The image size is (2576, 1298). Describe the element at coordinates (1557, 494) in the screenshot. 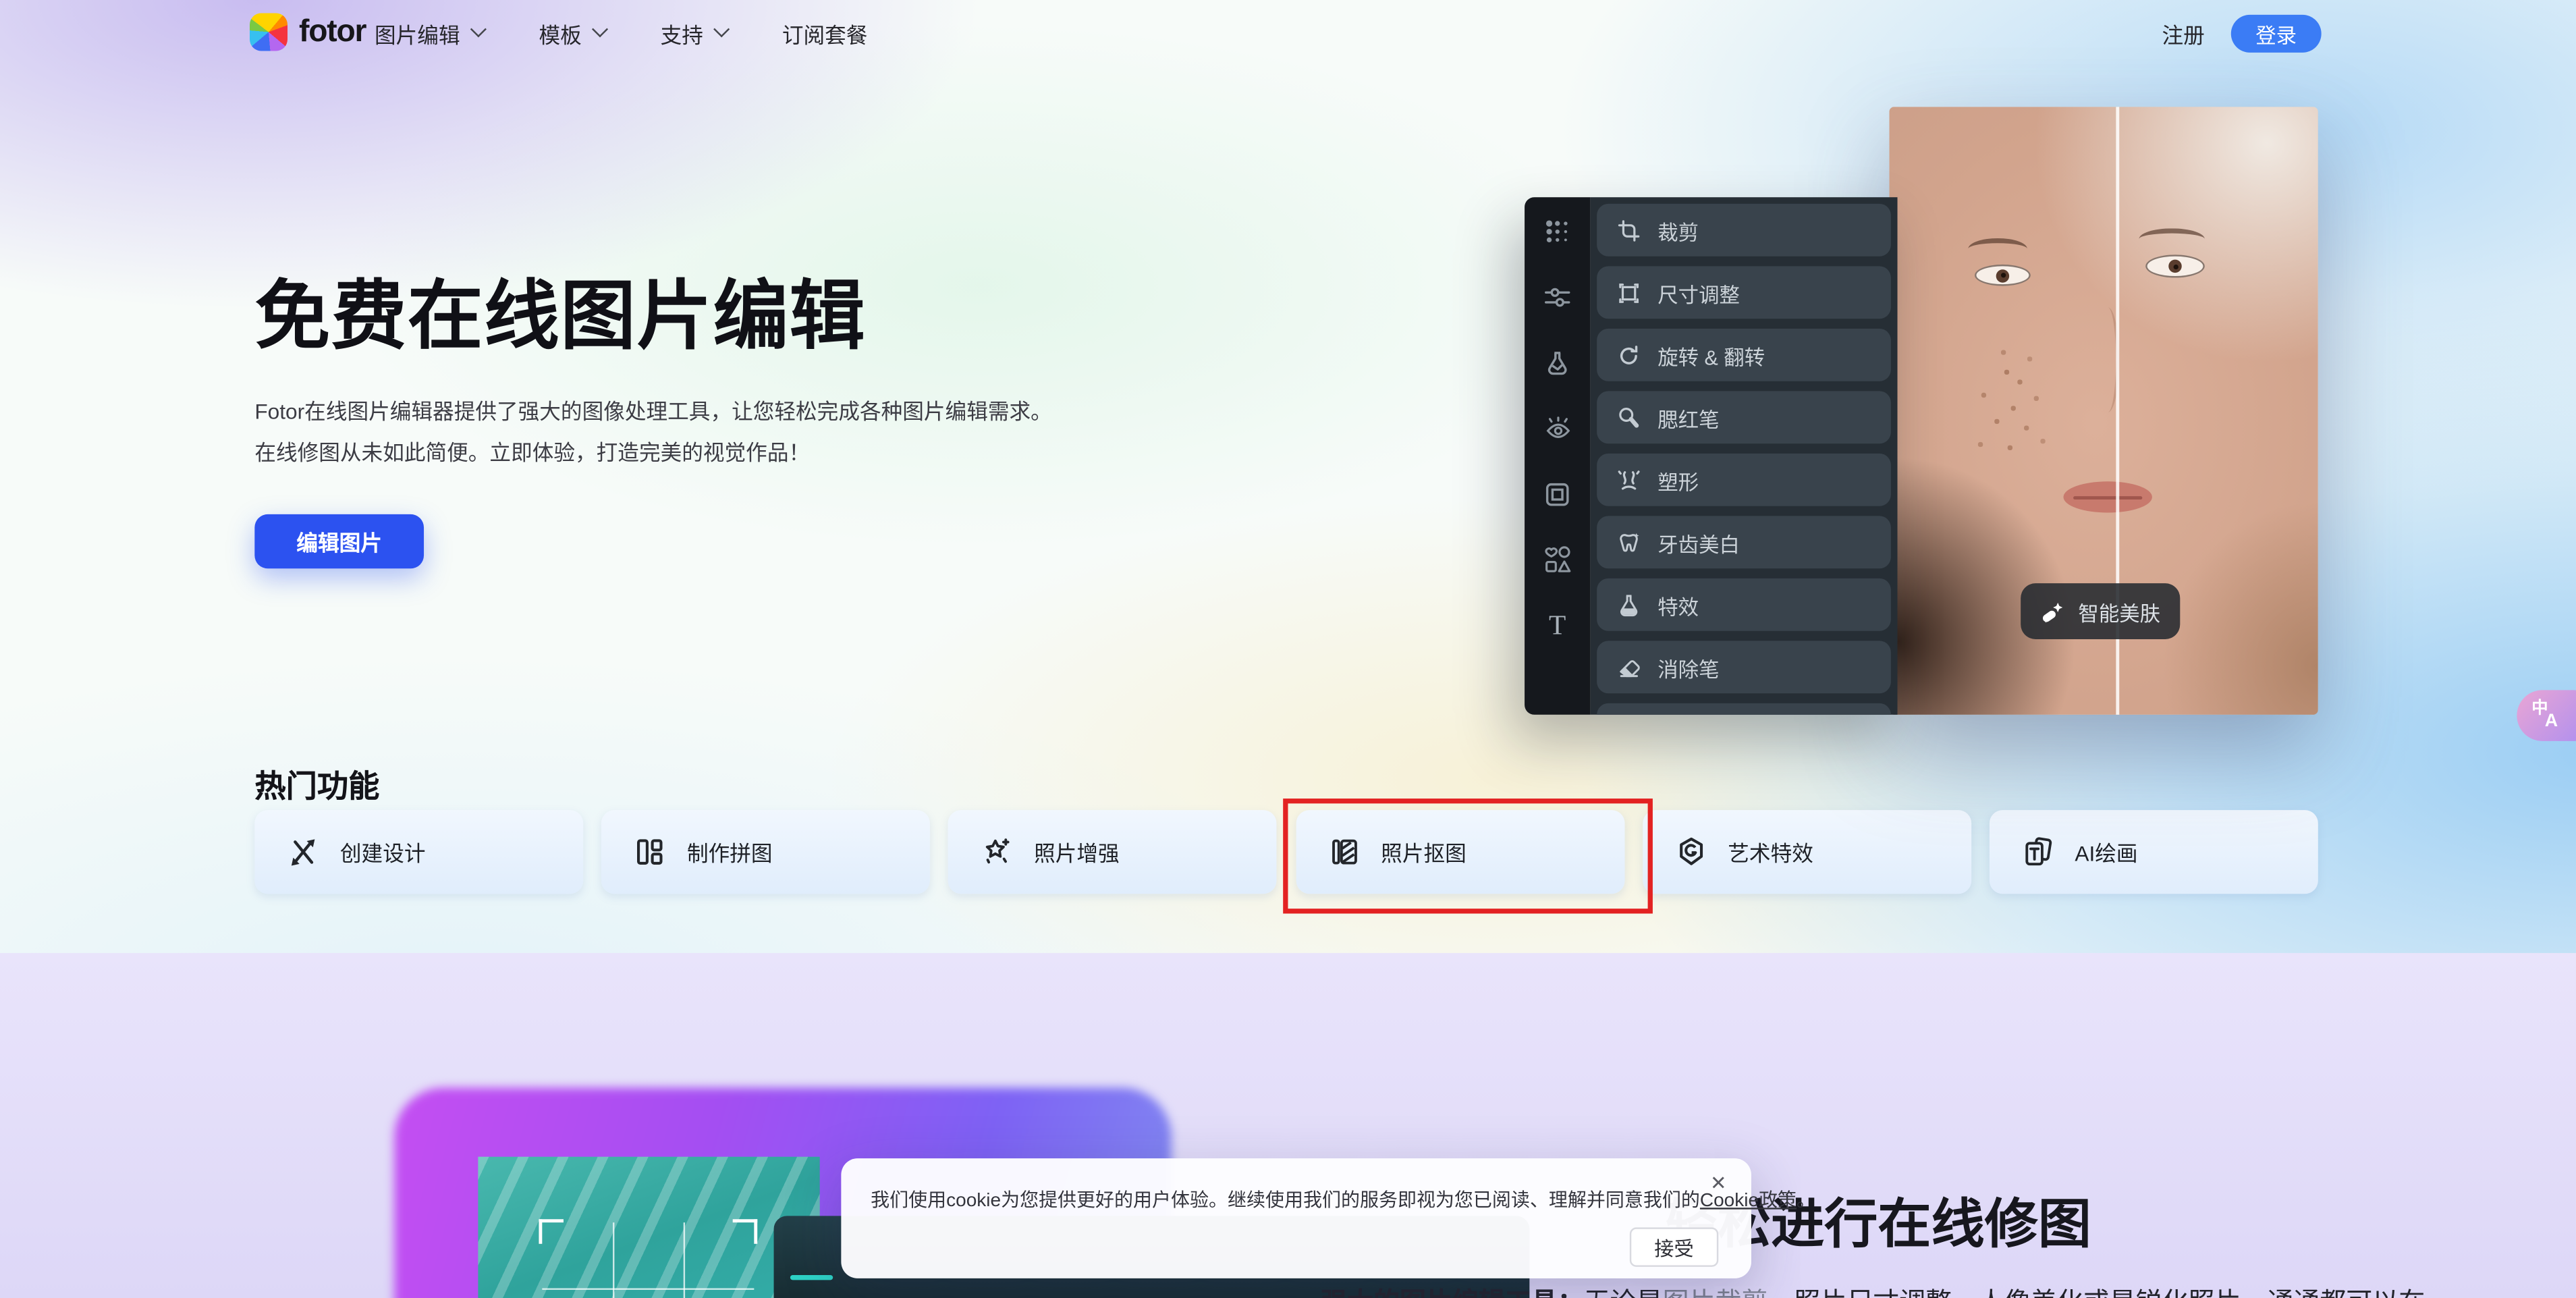

I see `frame-icon` at that location.